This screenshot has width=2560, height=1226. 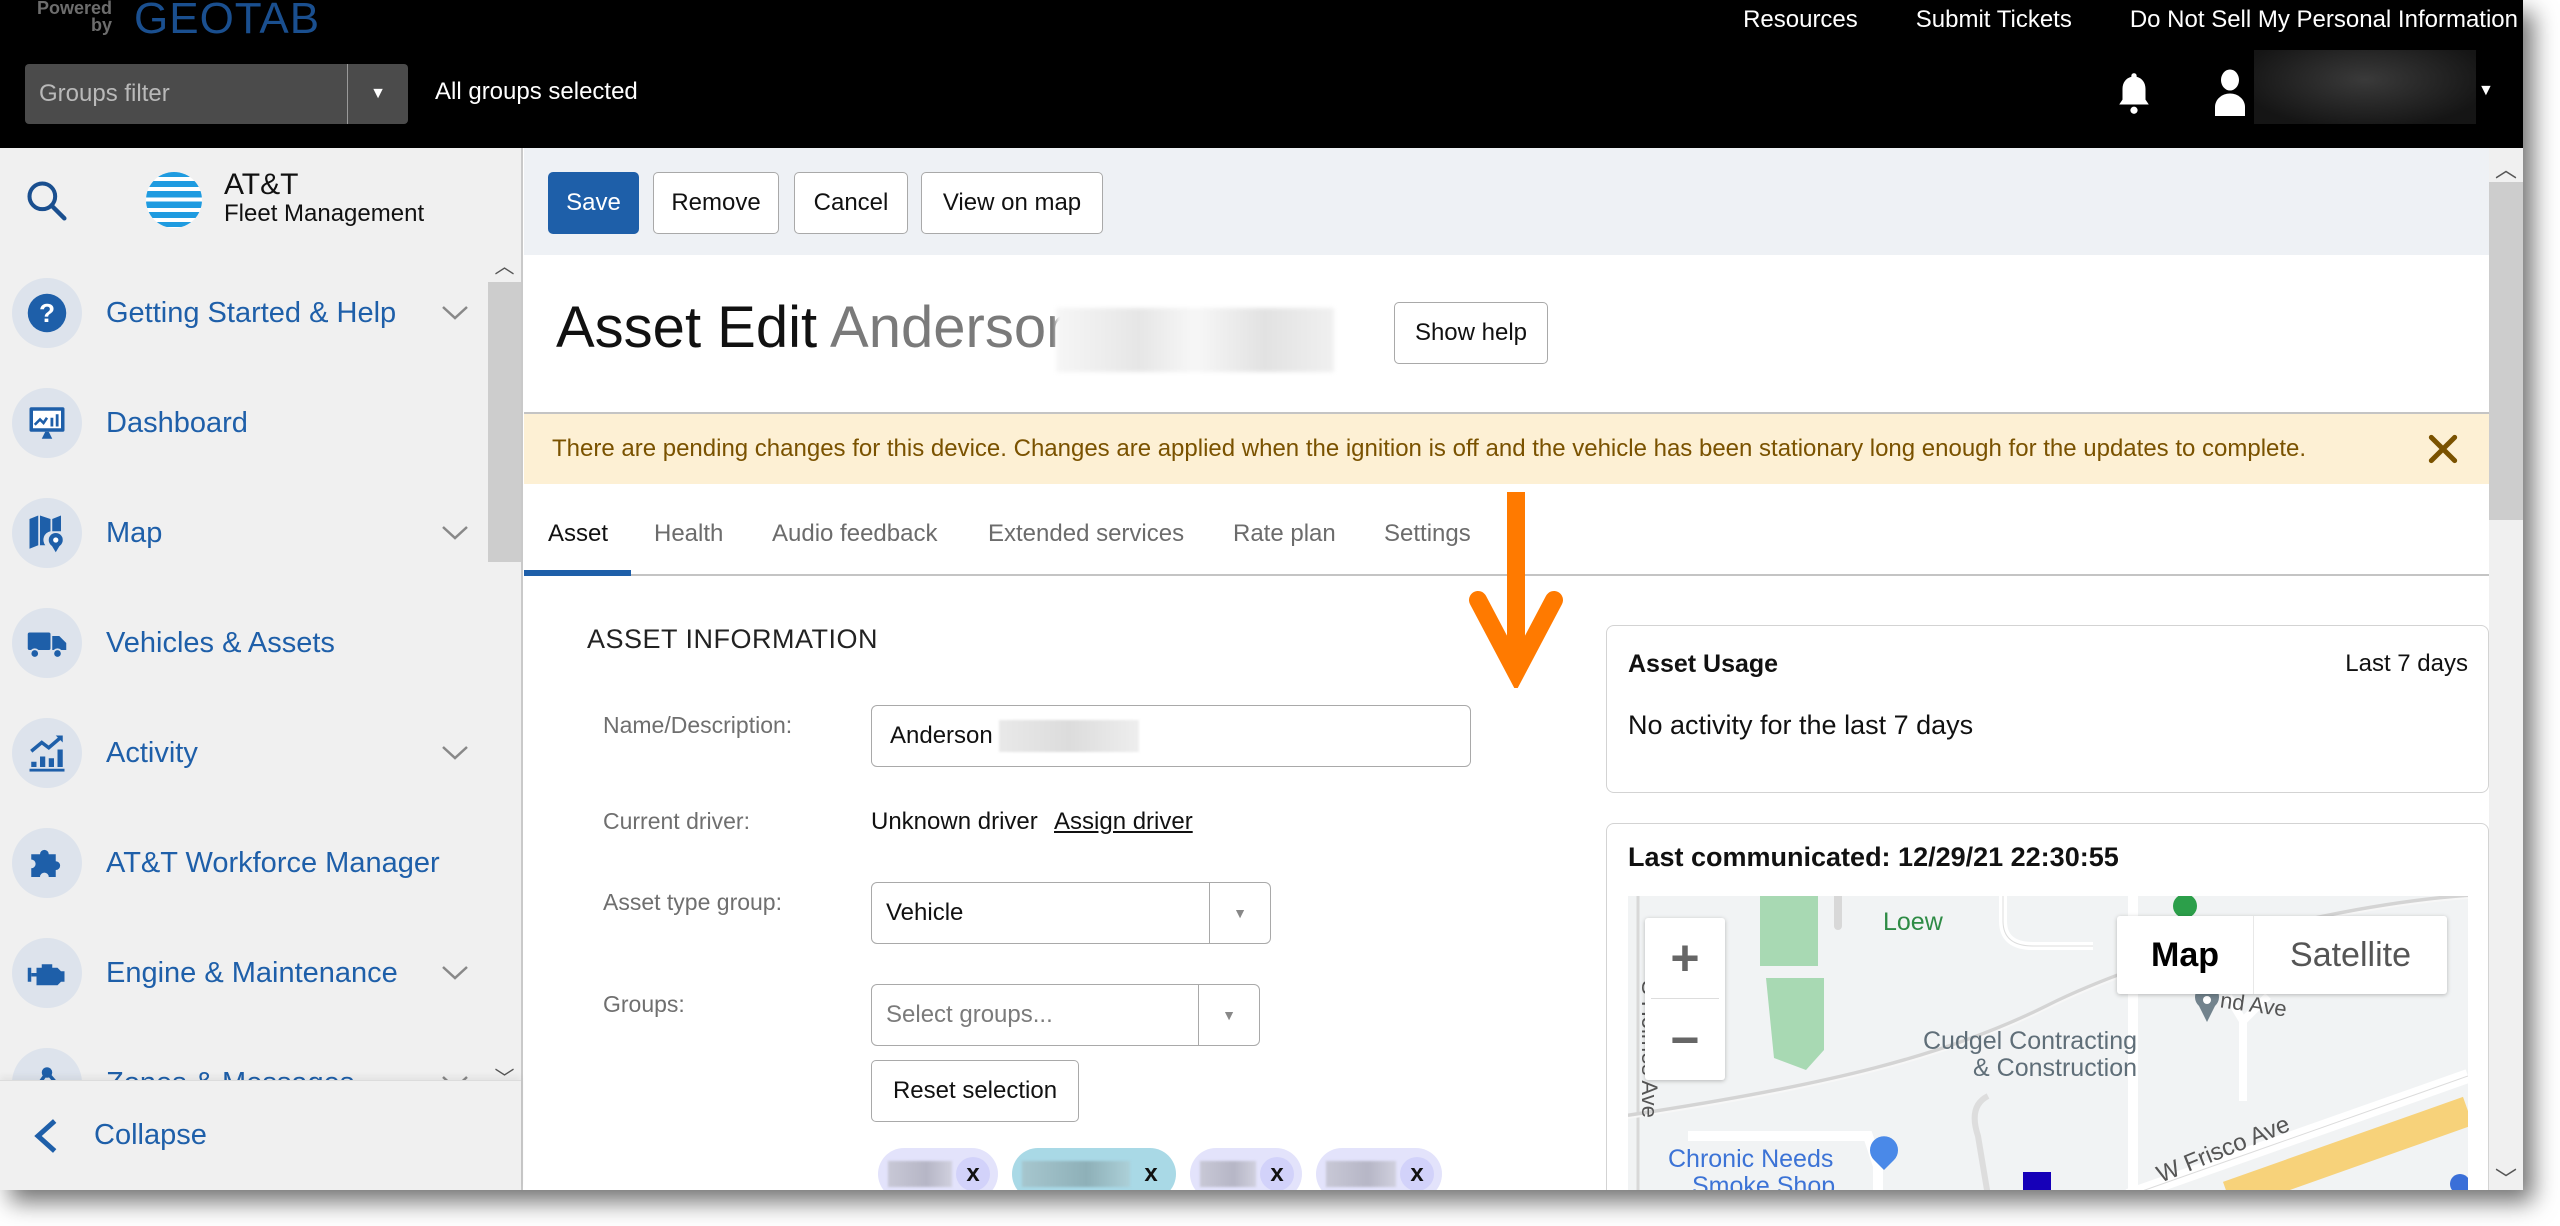 What do you see at coordinates (47, 753) in the screenshot?
I see `activity-chart-icon` at bounding box center [47, 753].